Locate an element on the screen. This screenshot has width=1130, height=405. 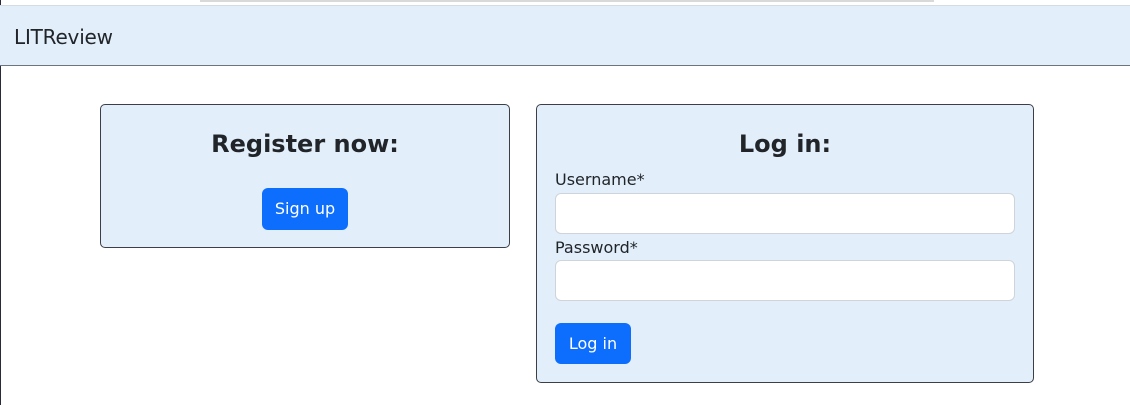
register-title: Register now: is located at coordinates (305, 144).